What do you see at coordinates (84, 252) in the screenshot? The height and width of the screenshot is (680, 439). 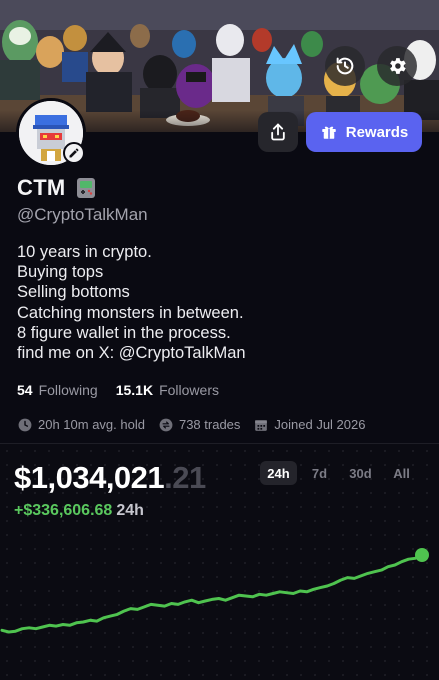 I see `bio-line: 10 years in crypto.` at bounding box center [84, 252].